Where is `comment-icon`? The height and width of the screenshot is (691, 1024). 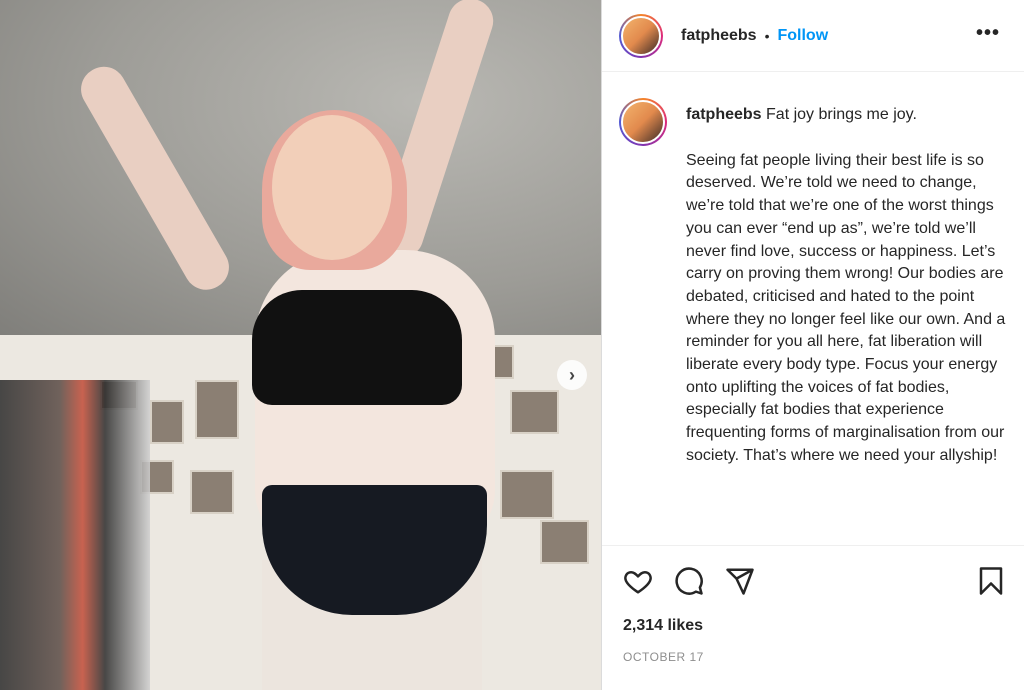 comment-icon is located at coordinates (689, 581).